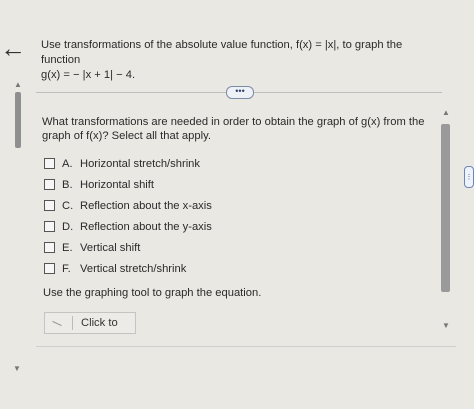 This screenshot has height=409, width=474. I want to click on option-label: Reflection about the y-axis, so click(146, 226).